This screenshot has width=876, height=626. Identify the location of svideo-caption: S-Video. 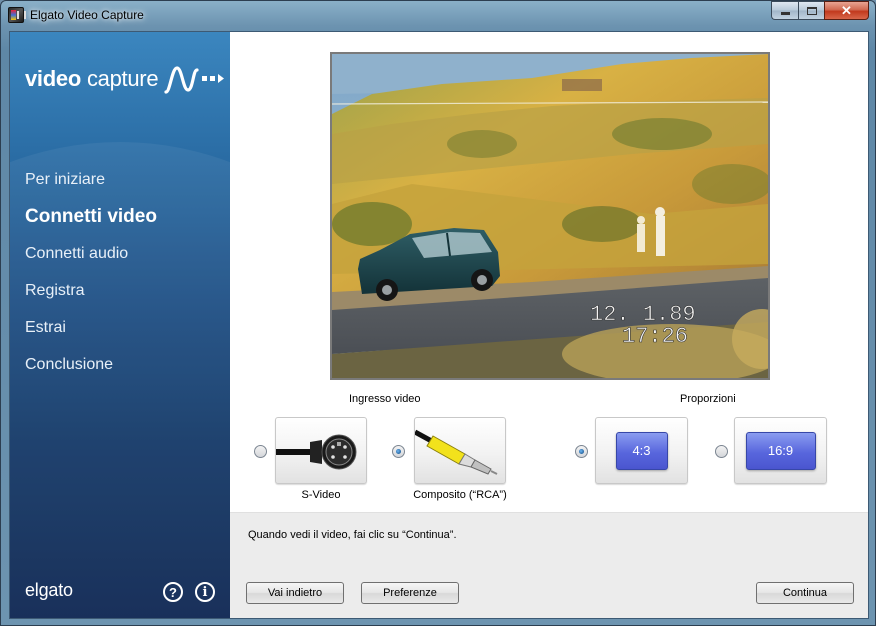
(321, 495).